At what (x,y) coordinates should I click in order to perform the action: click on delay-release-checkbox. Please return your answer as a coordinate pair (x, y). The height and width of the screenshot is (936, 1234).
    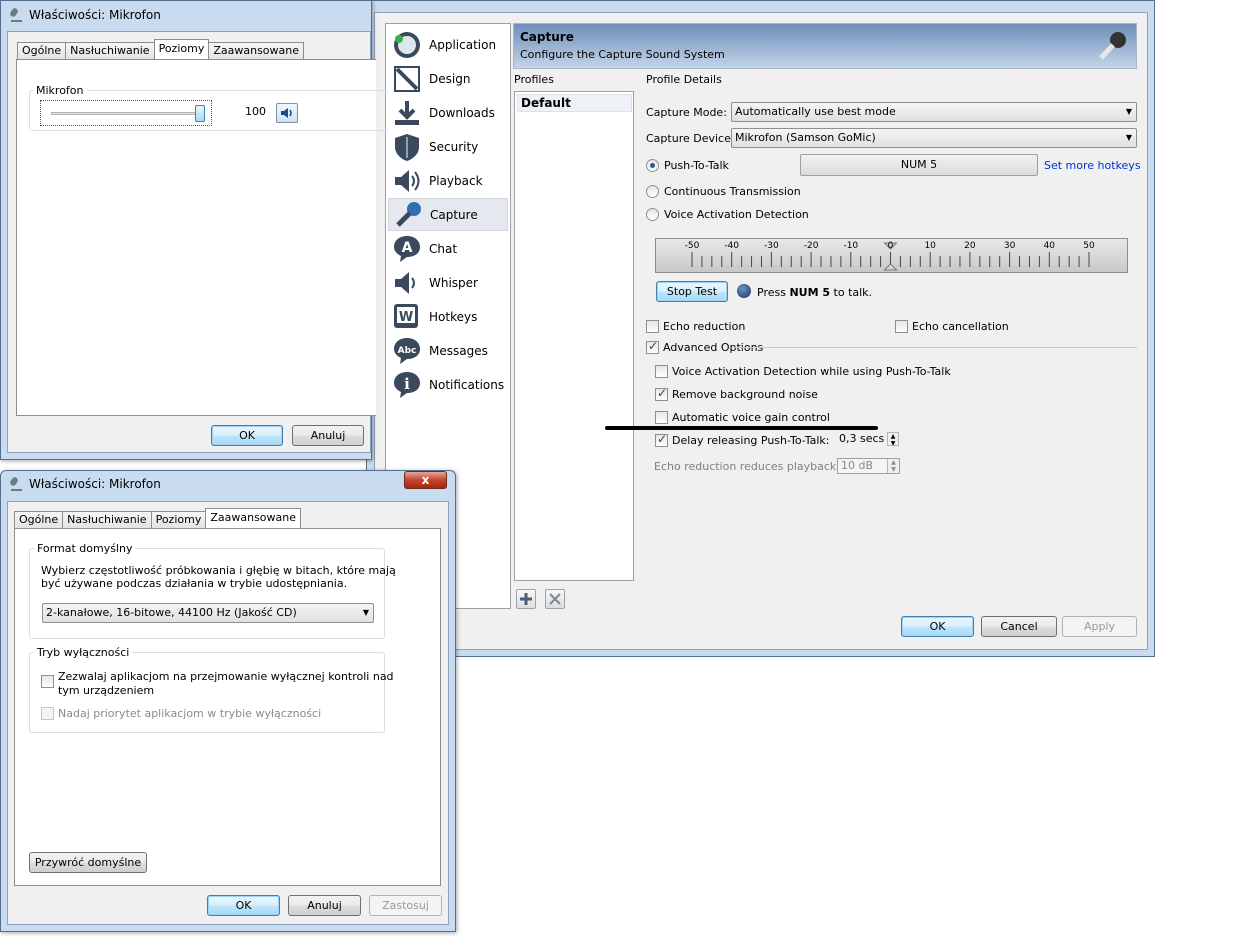
    Looking at the image, I should click on (661, 439).